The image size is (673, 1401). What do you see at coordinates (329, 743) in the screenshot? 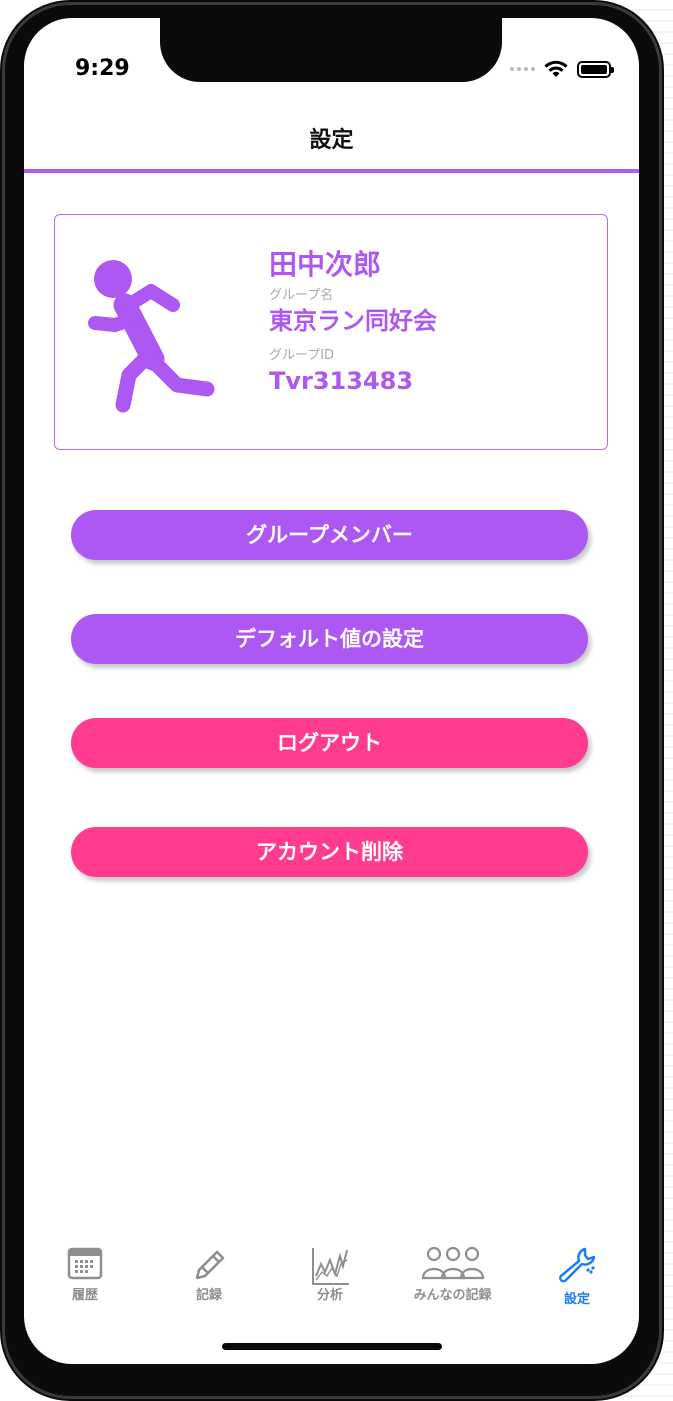
I see `logout-button: ログアウト` at bounding box center [329, 743].